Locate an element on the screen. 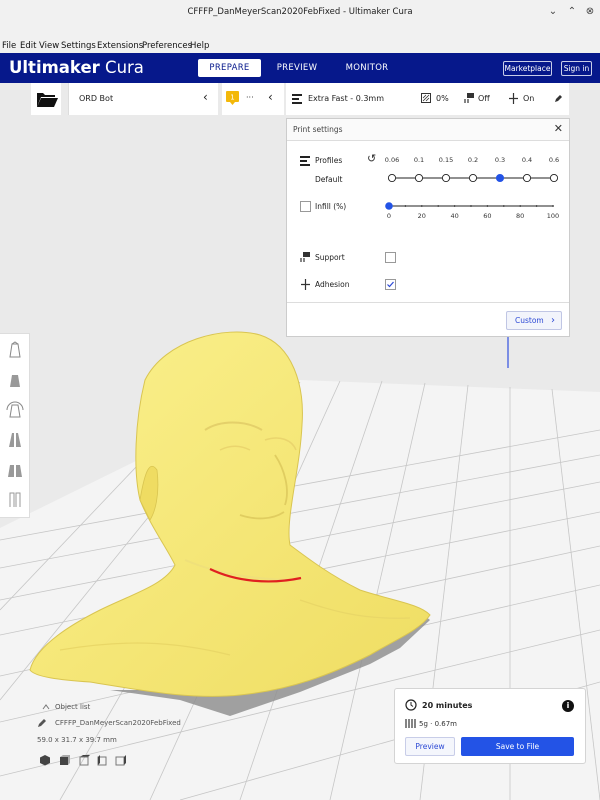 This screenshot has width=600, height=800. profiles-label: Profiles is located at coordinates (329, 160).